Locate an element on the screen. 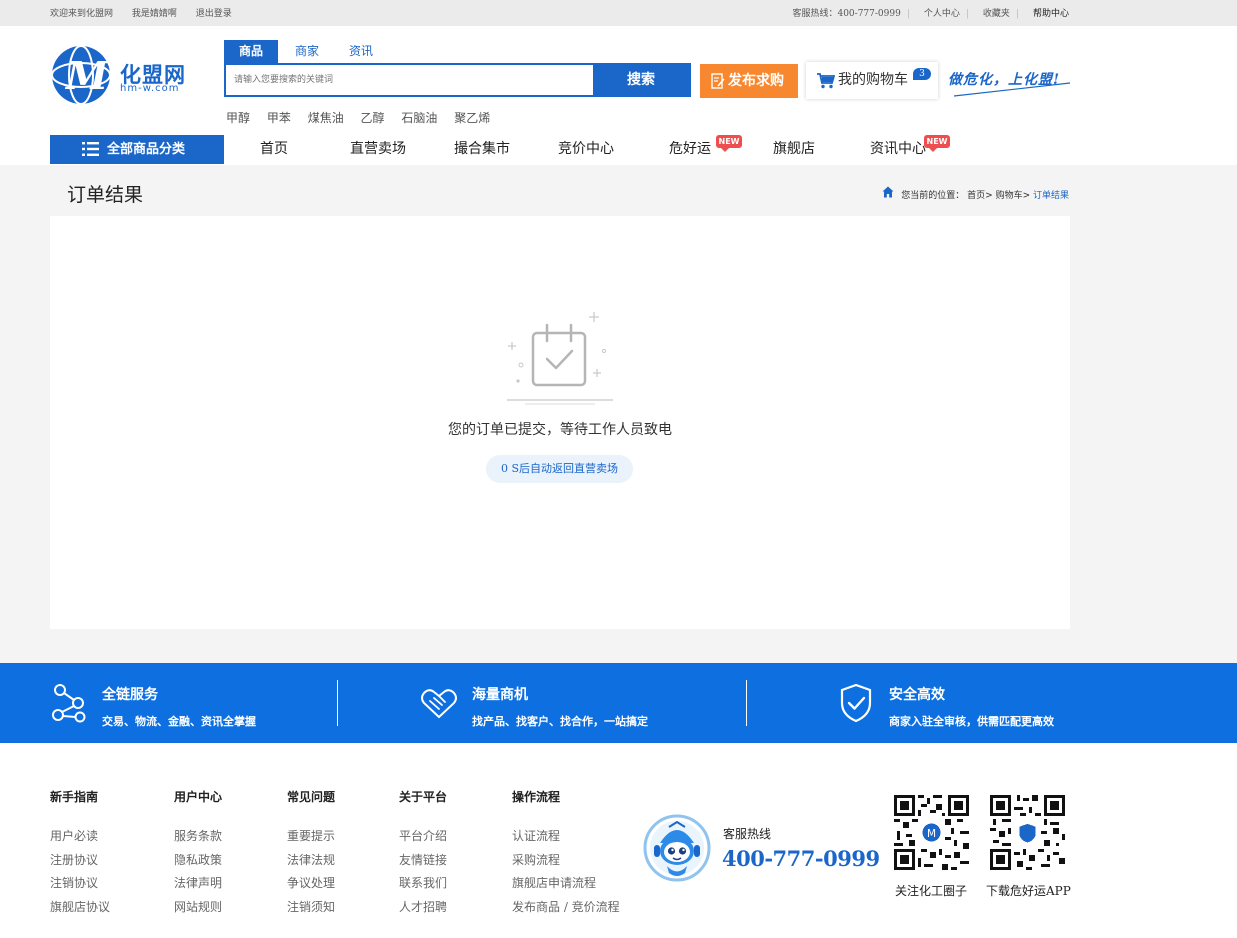 The width and height of the screenshot is (1237, 938). search-button: 搜索 is located at coordinates (641, 80).